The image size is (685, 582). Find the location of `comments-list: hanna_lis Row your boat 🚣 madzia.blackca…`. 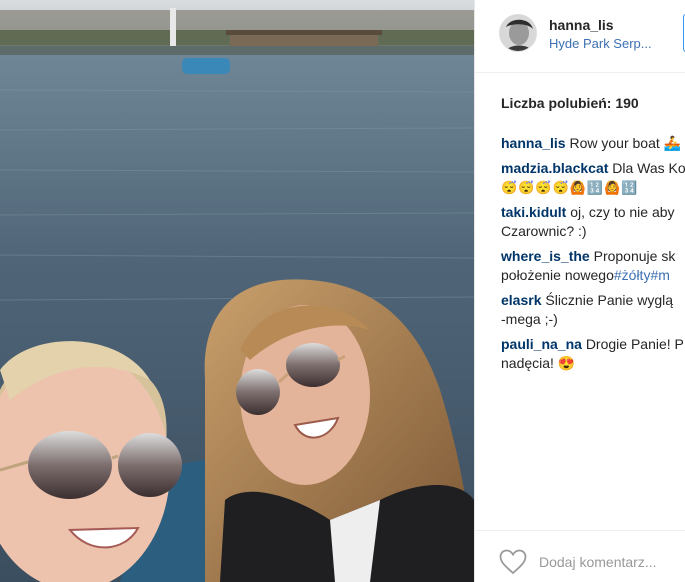

comments-list: hanna_lis Row your boat 🚣 madzia.blackca… is located at coordinates (593, 256).